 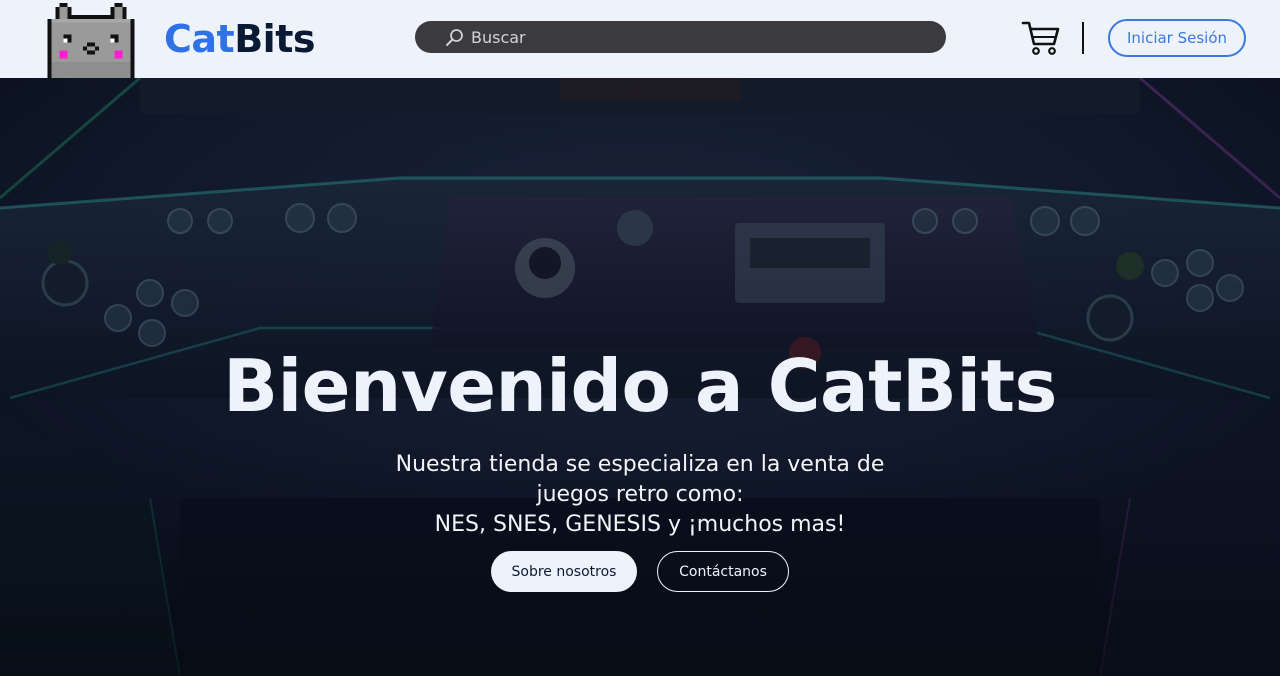 I want to click on search-bar, so click(x=680, y=37).